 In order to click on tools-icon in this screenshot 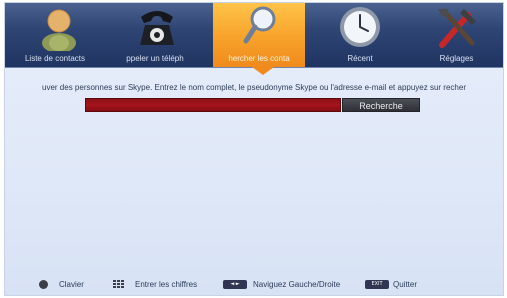, I will do `click(457, 28)`.